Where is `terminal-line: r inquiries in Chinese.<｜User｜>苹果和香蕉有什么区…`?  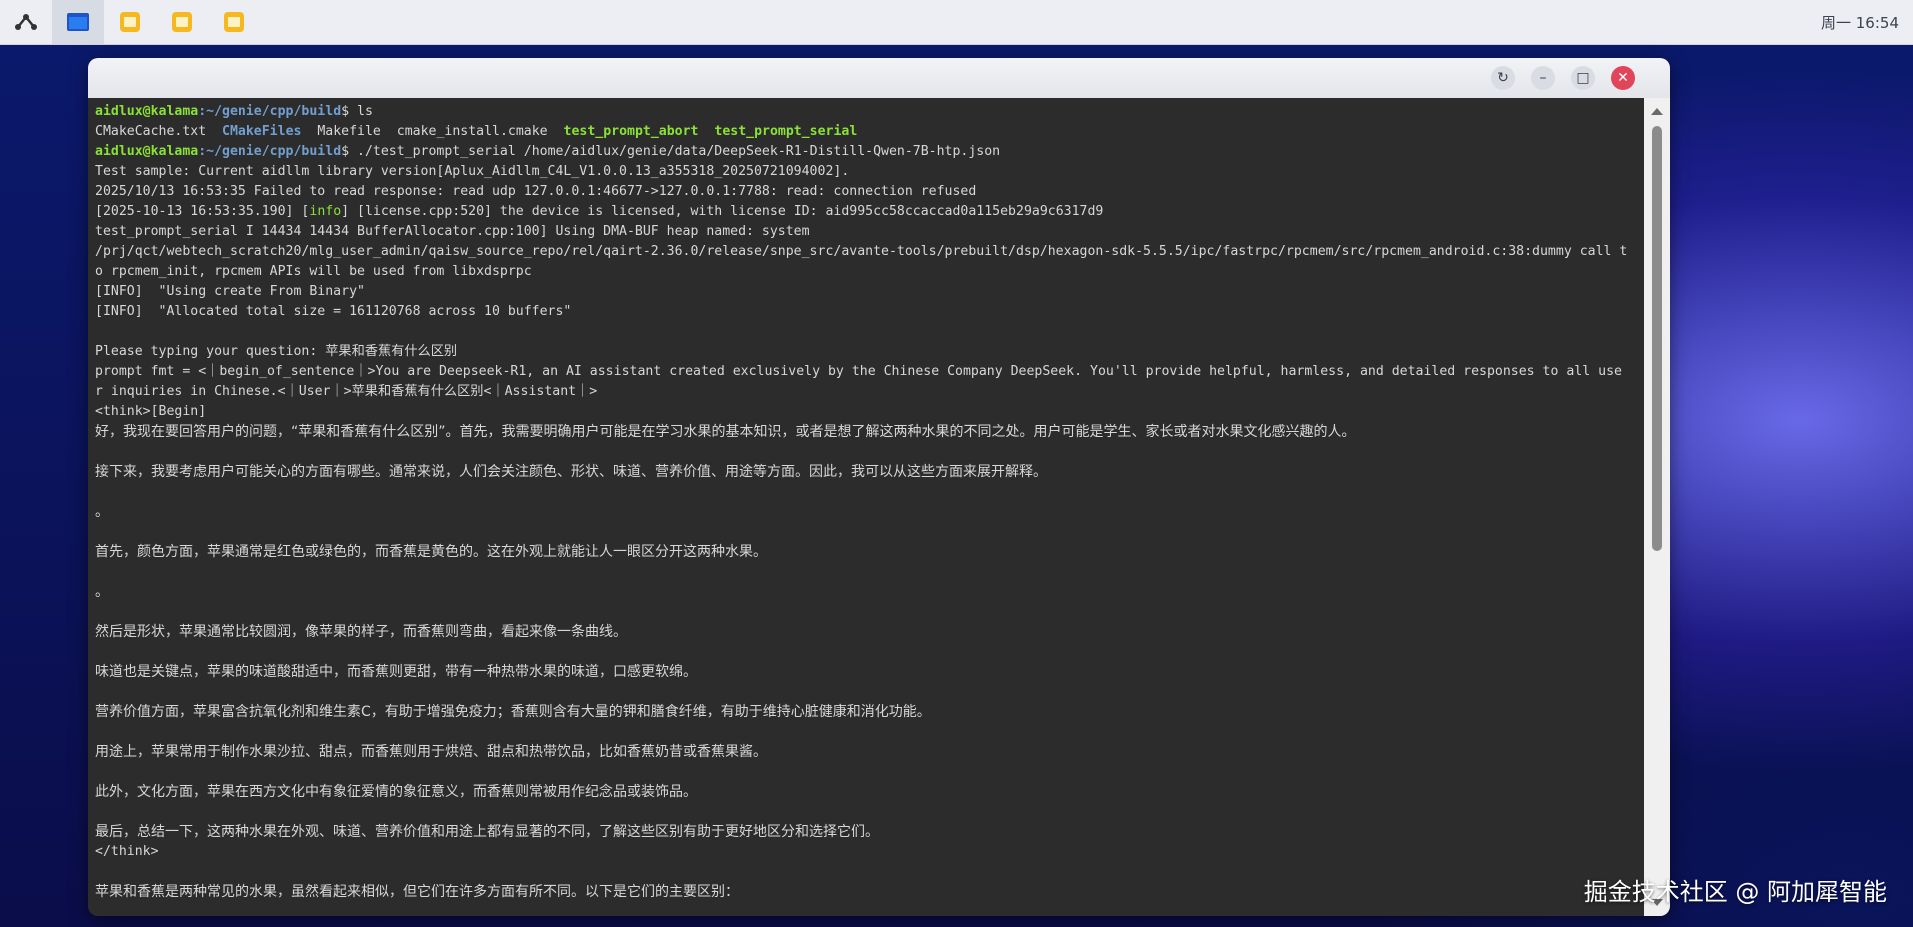 terminal-line: r inquiries in Chinese.<｜User｜>苹果和香蕉有什么区… is located at coordinates (346, 391).